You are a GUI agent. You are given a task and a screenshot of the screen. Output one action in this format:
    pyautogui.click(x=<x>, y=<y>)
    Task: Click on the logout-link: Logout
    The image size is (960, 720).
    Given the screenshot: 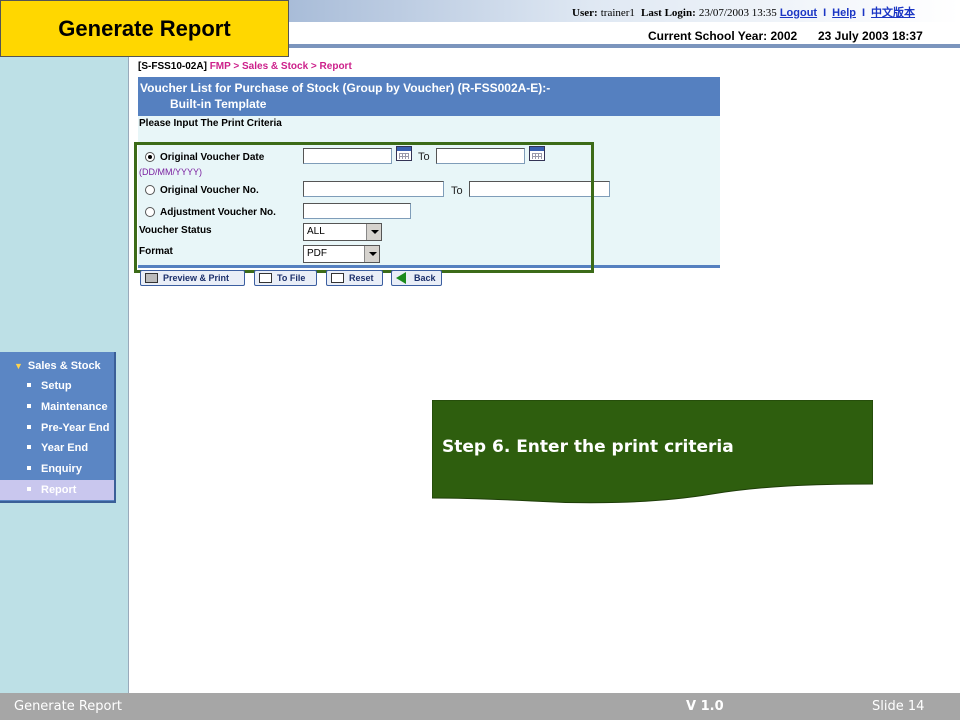 What is the action you would take?
    pyautogui.click(x=798, y=13)
    